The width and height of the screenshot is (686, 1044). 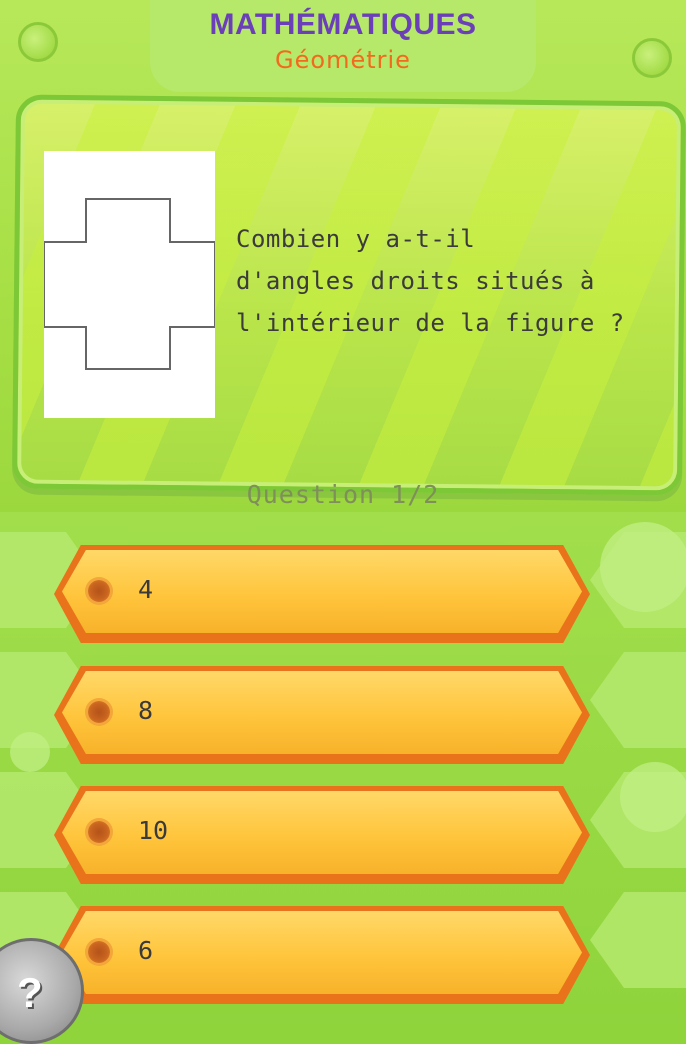 What do you see at coordinates (30, 992) in the screenshot?
I see `question-mark-icon: ?` at bounding box center [30, 992].